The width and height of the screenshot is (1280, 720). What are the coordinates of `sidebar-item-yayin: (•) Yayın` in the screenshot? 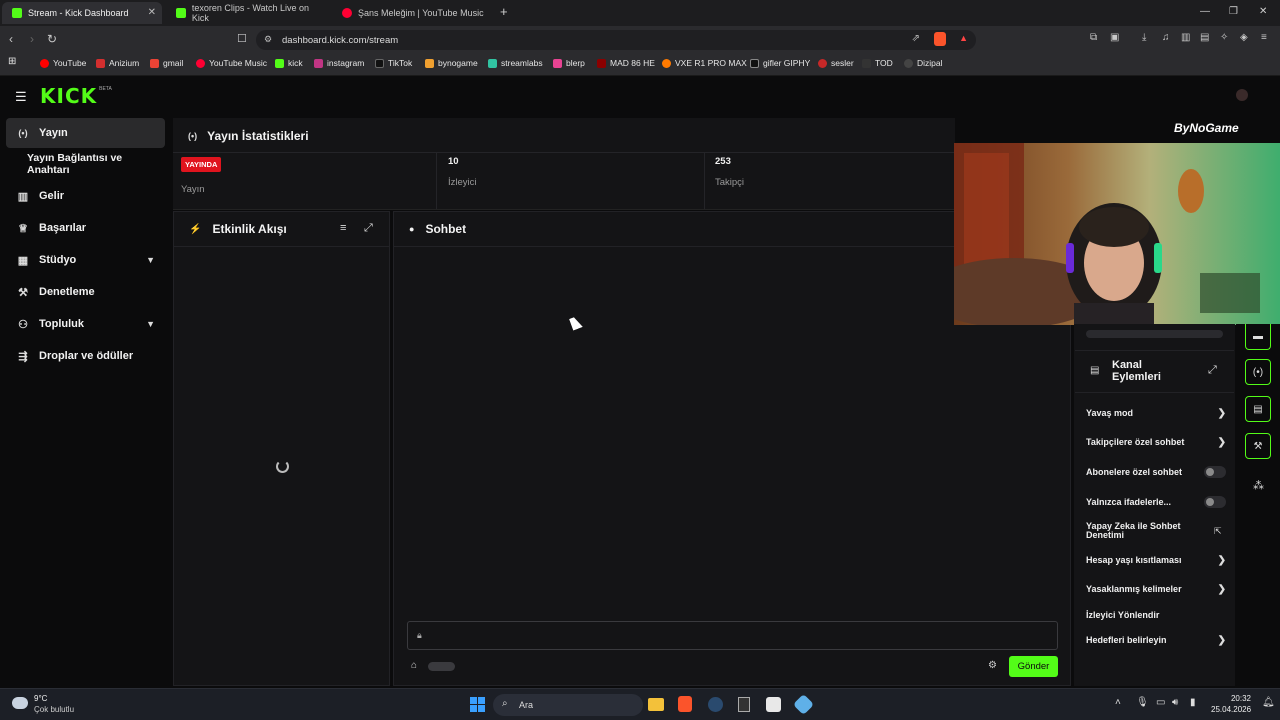 It's located at (85, 133).